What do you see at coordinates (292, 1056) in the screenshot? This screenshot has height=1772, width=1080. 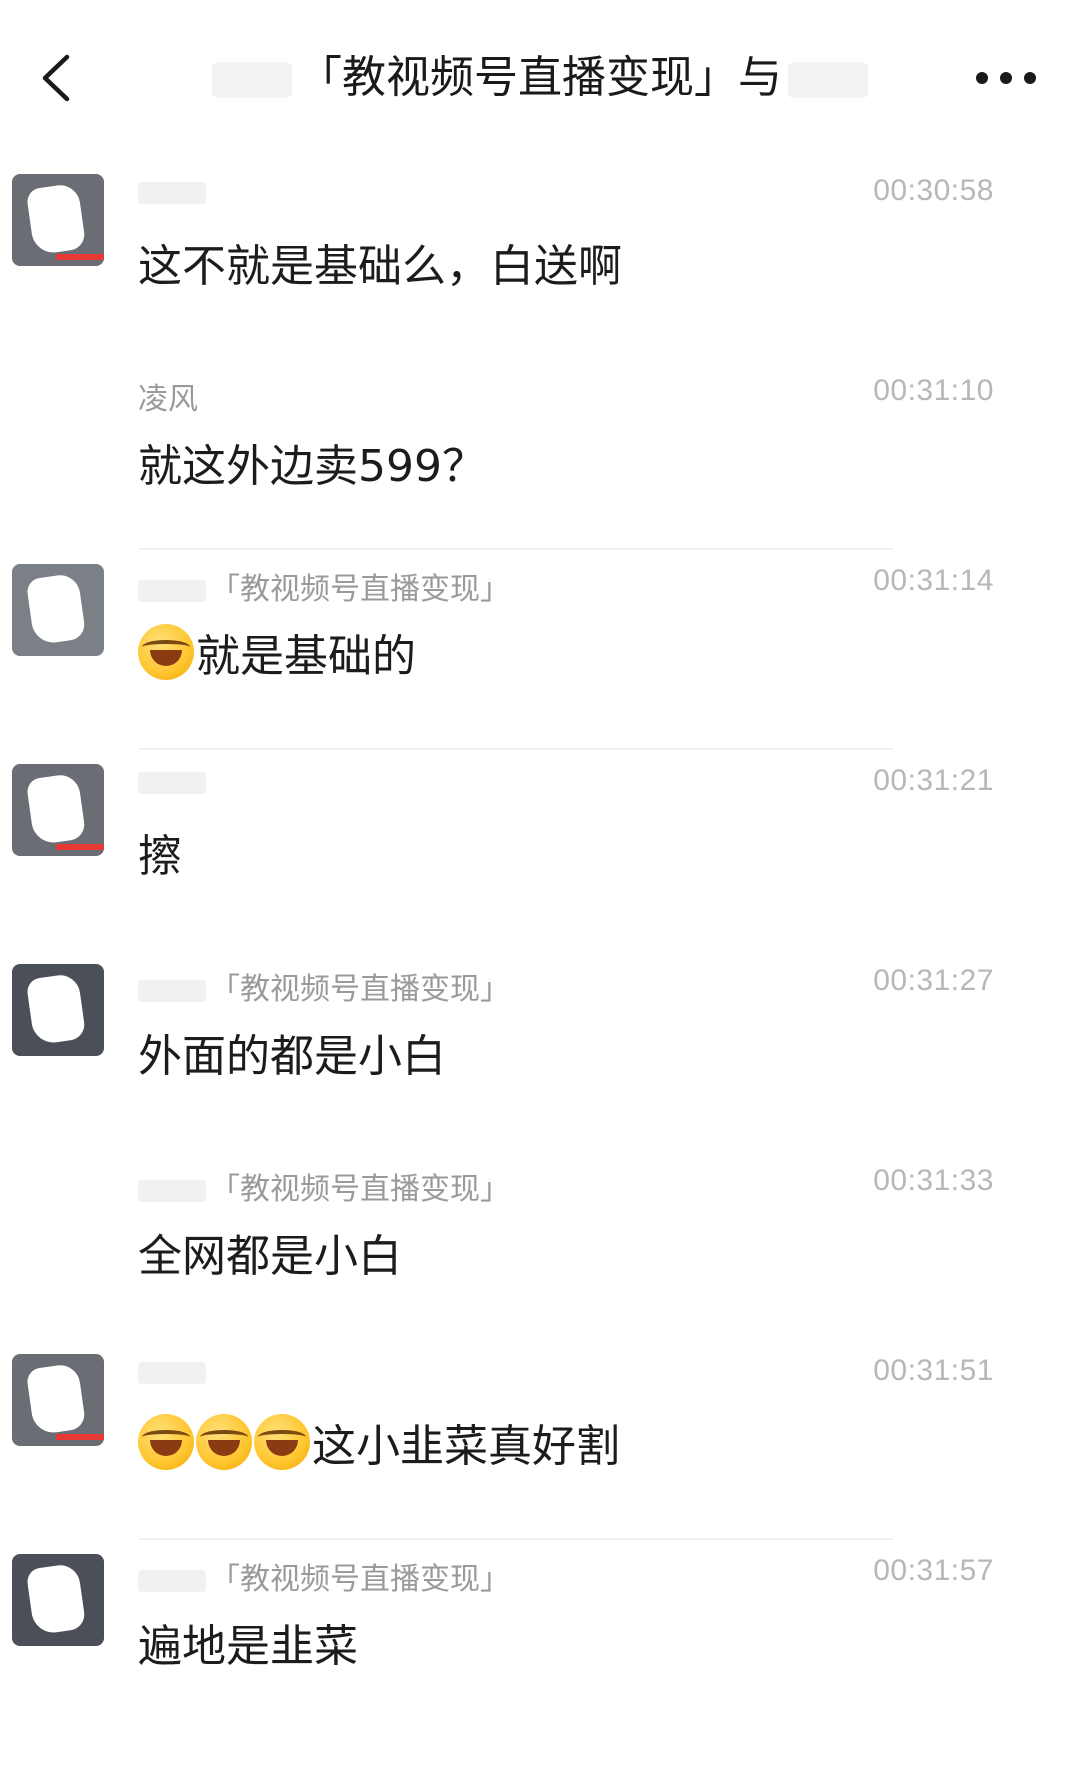 I see `message-text: 外面的都是小白` at bounding box center [292, 1056].